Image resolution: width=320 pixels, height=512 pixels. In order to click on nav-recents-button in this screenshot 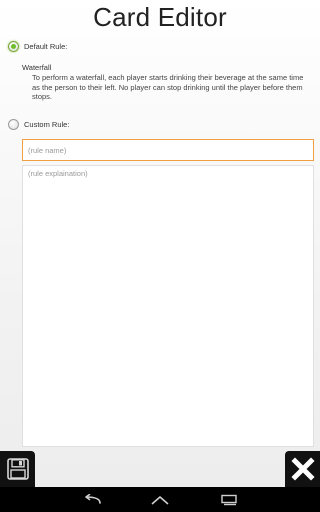, I will do `click(229, 499)`.